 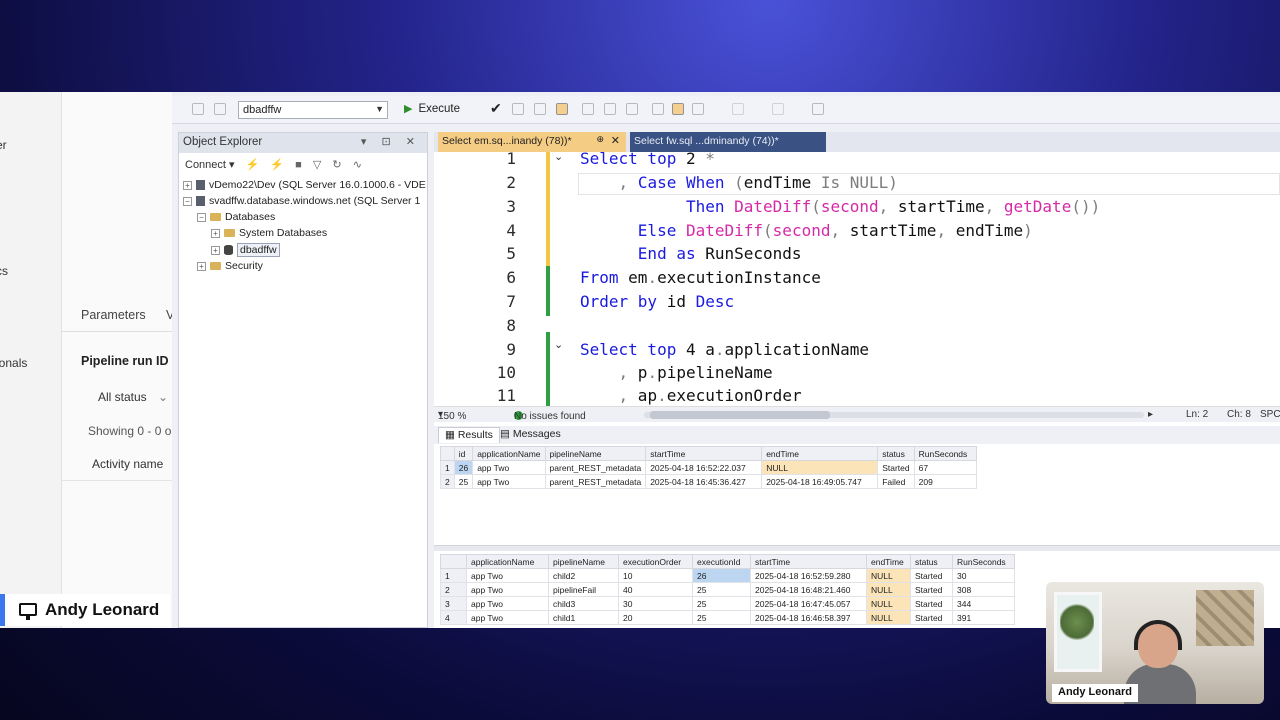 I want to click on refresh-icon: ↻, so click(x=336, y=165).